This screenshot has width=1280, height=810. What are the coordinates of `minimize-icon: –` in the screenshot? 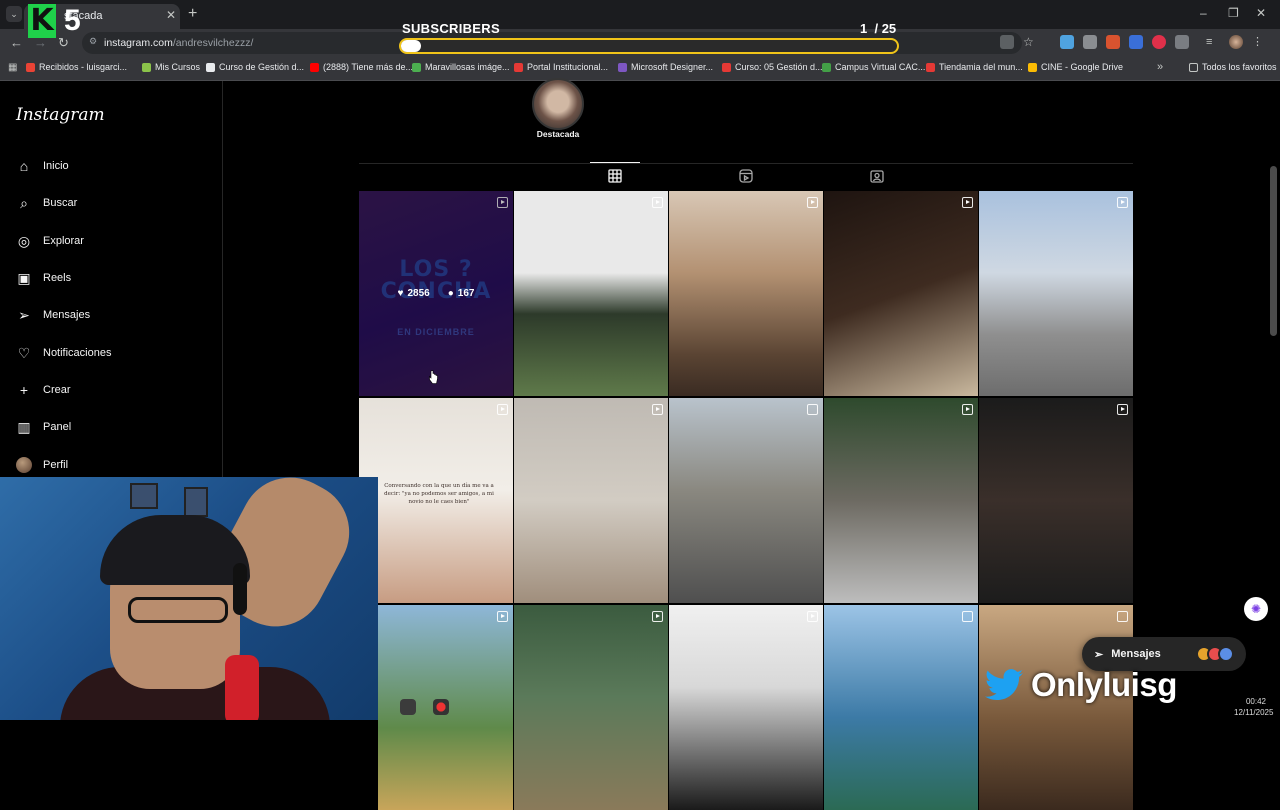 It's located at (1203, 13).